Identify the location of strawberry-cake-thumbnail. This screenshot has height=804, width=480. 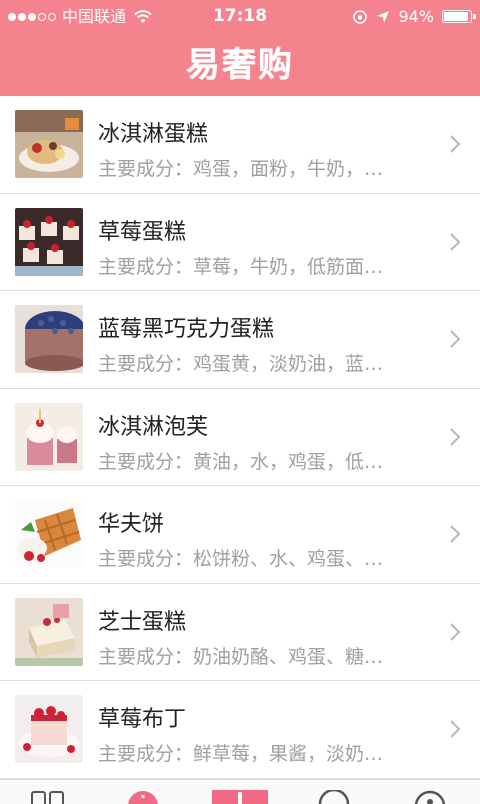
(49, 241).